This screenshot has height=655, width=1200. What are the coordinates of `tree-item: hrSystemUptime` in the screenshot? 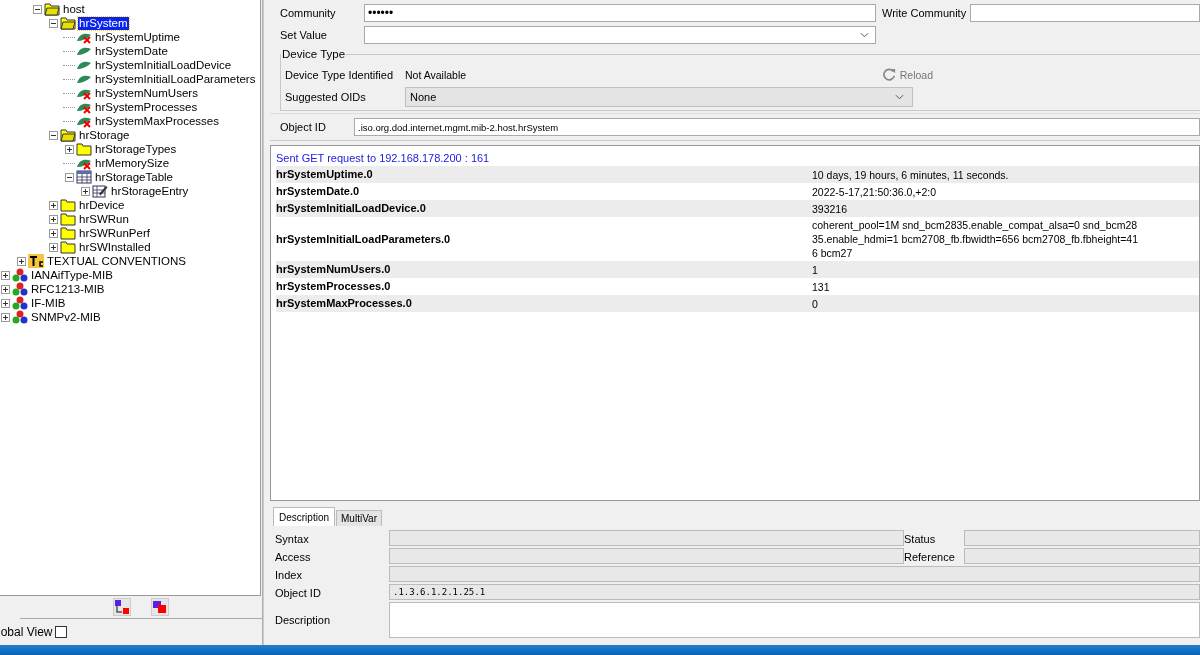 It's located at (137, 37).